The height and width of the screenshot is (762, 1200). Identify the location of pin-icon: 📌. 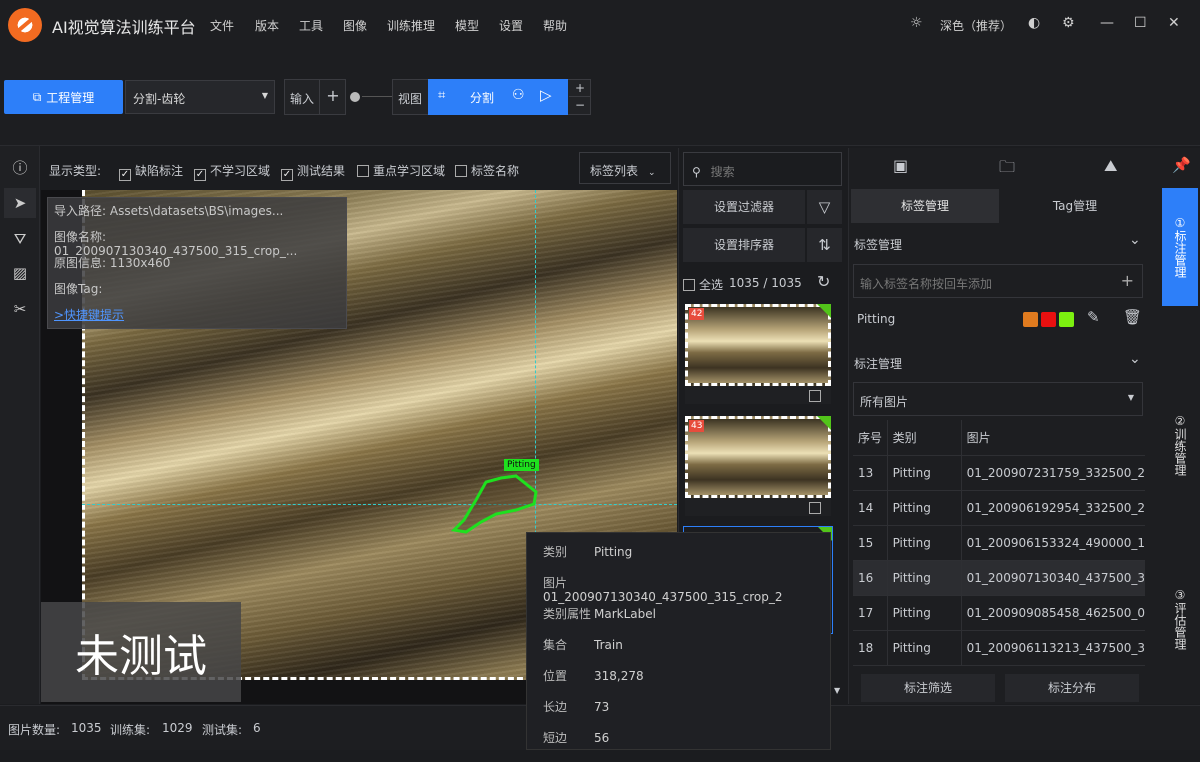
(1181, 165).